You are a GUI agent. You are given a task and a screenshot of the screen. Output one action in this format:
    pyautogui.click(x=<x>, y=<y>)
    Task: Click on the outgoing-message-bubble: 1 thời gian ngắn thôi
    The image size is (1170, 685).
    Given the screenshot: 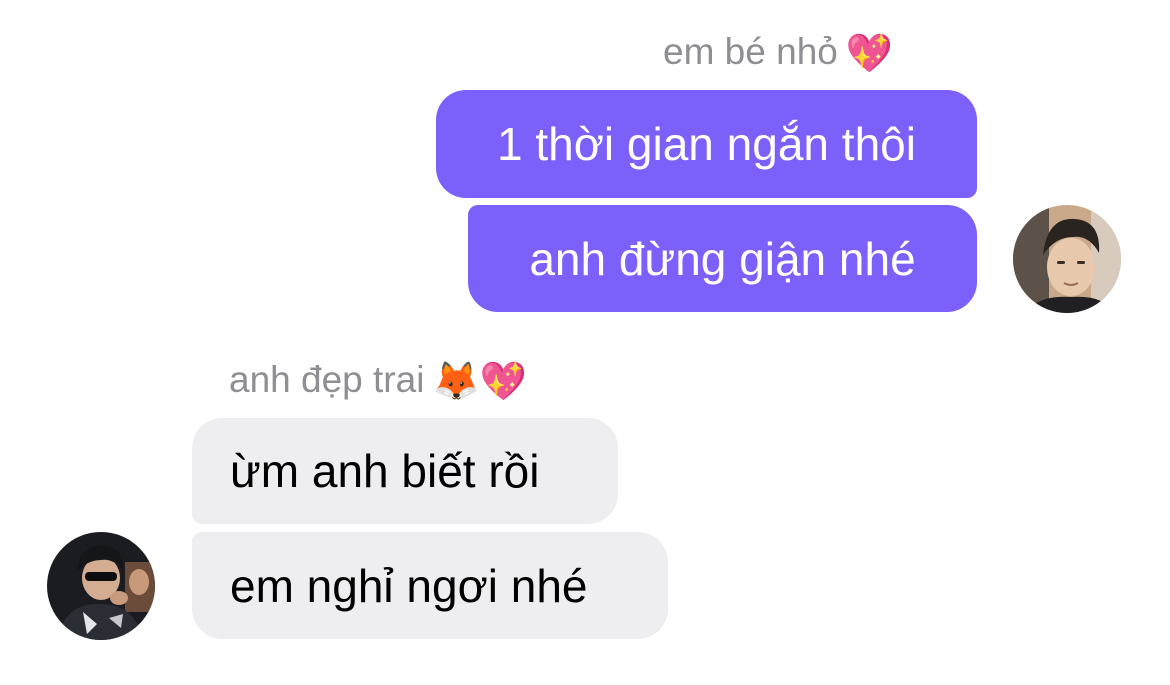 What is the action you would take?
    pyautogui.click(x=706, y=144)
    